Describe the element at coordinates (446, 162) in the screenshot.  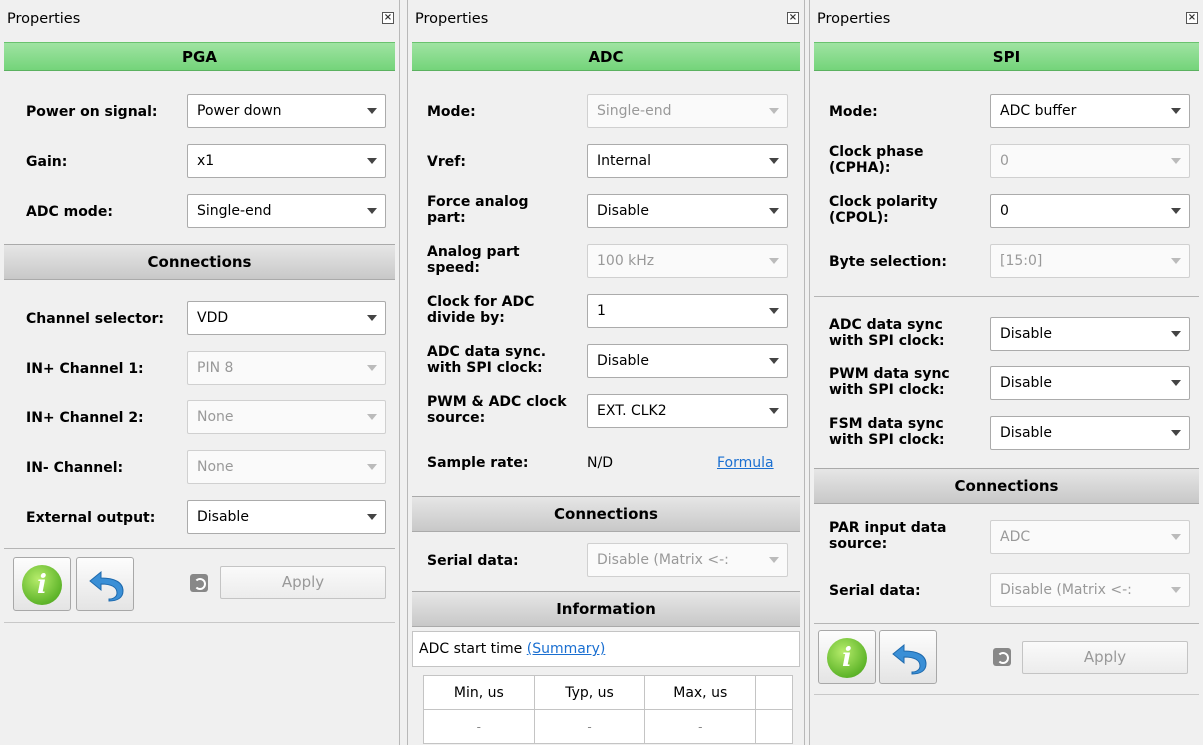
I see `field-label: Vref:` at that location.